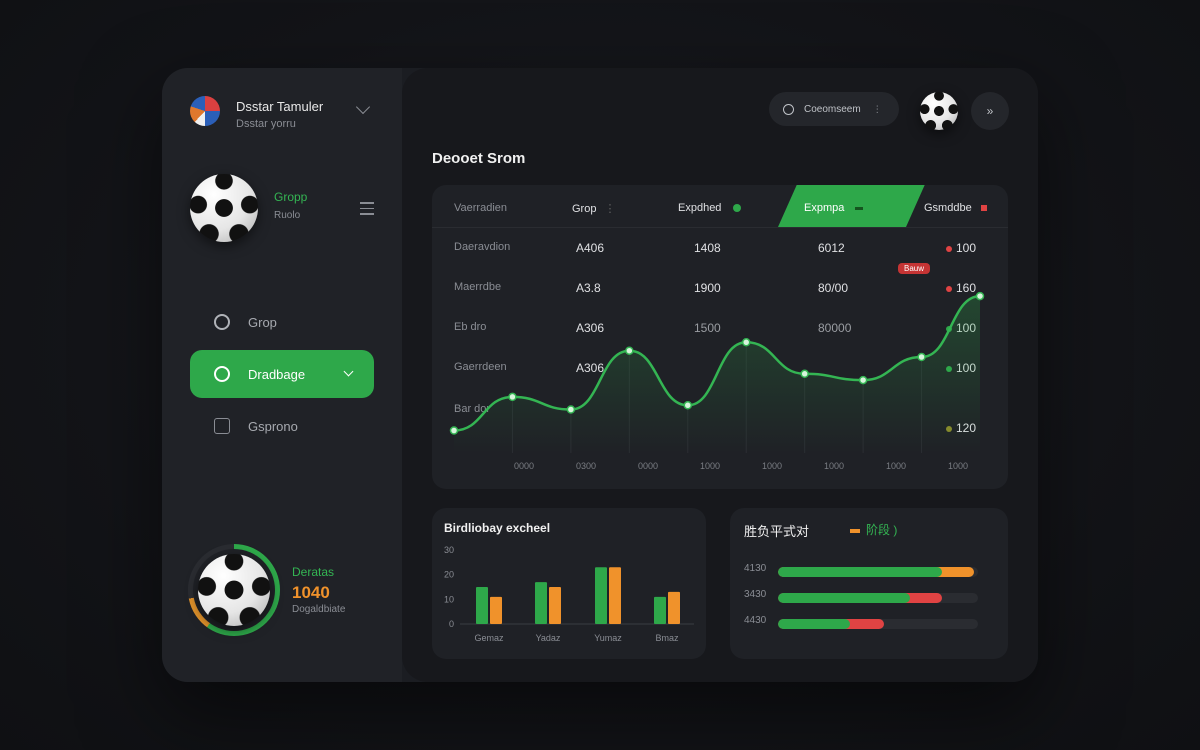  I want to click on y-tick-label: 10, so click(449, 599).